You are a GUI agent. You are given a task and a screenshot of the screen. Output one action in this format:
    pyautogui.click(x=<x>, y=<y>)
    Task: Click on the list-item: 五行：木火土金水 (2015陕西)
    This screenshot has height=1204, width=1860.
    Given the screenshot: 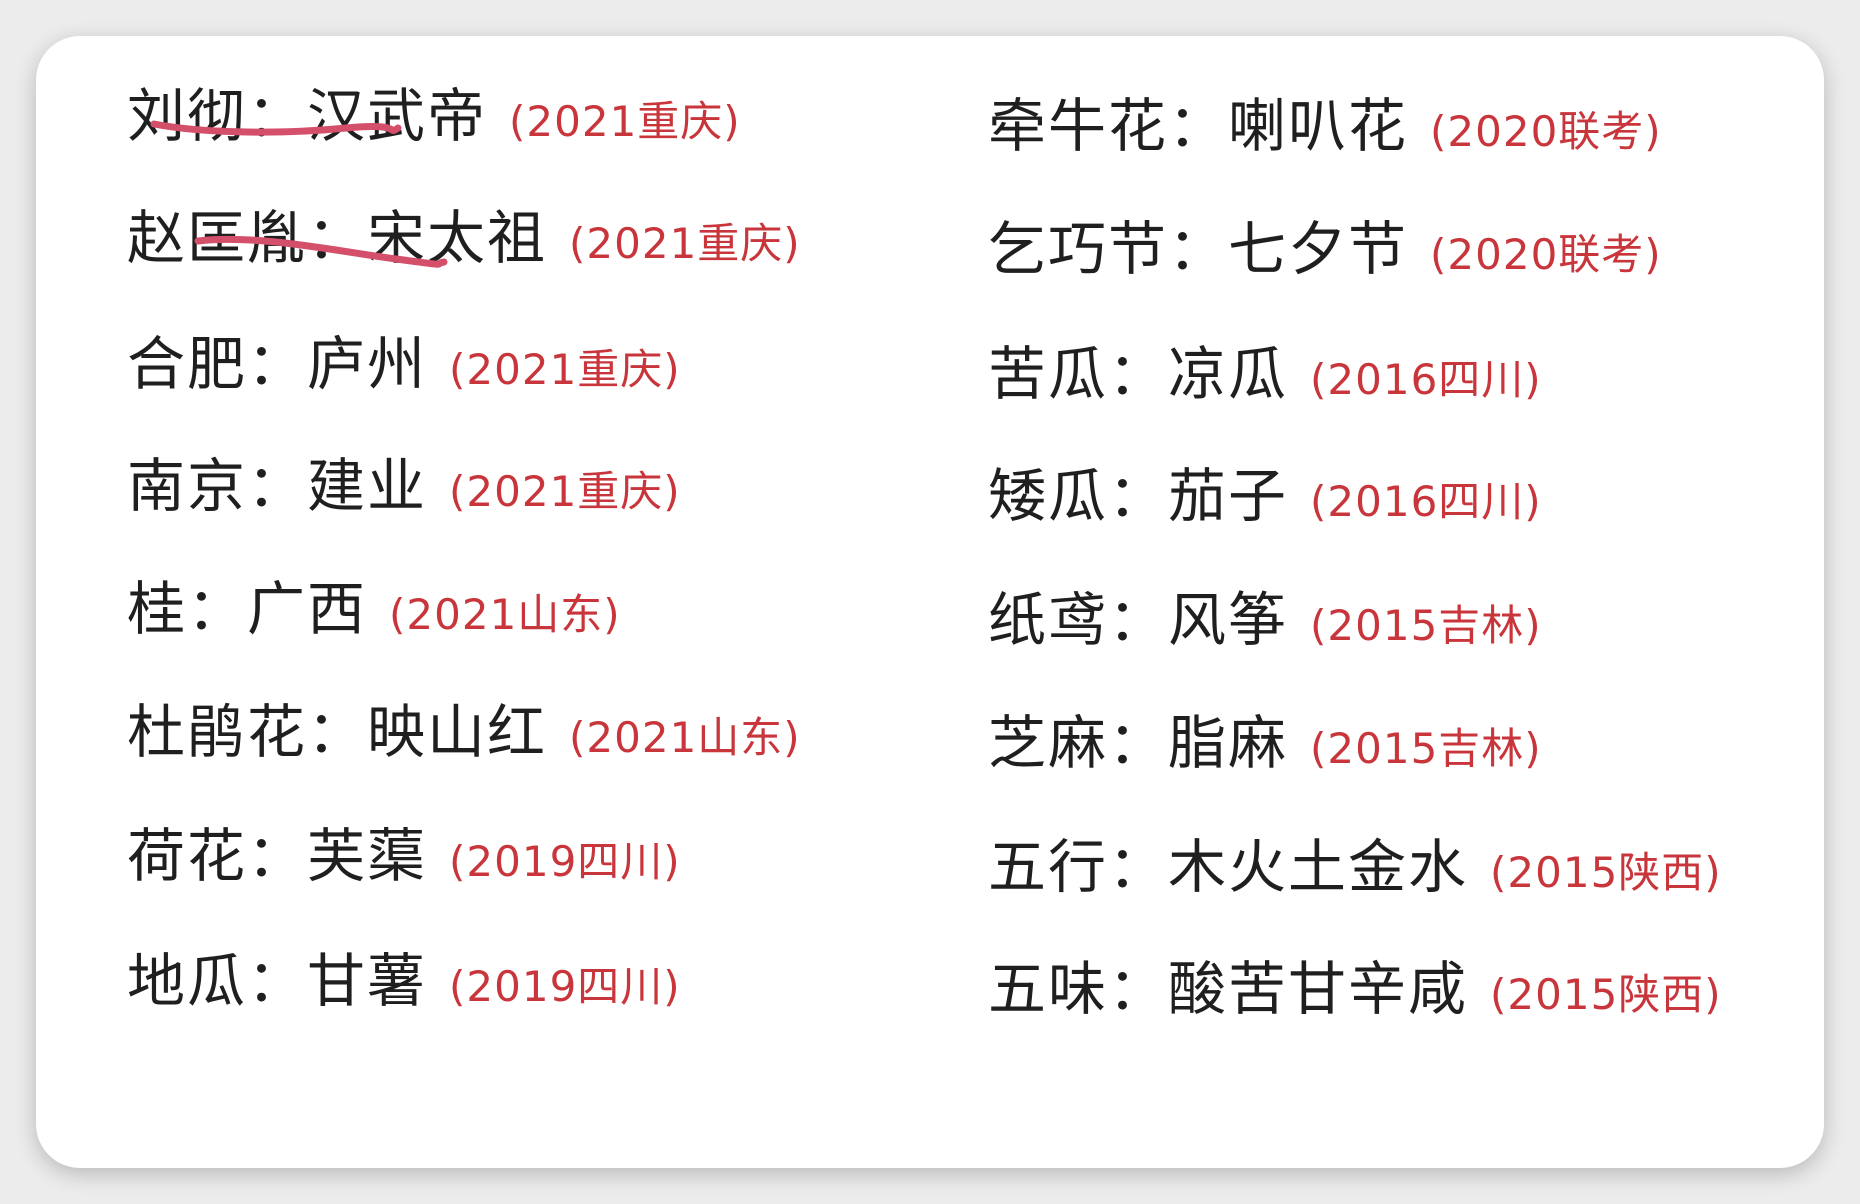 What is the action you would take?
    pyautogui.click(x=1355, y=867)
    